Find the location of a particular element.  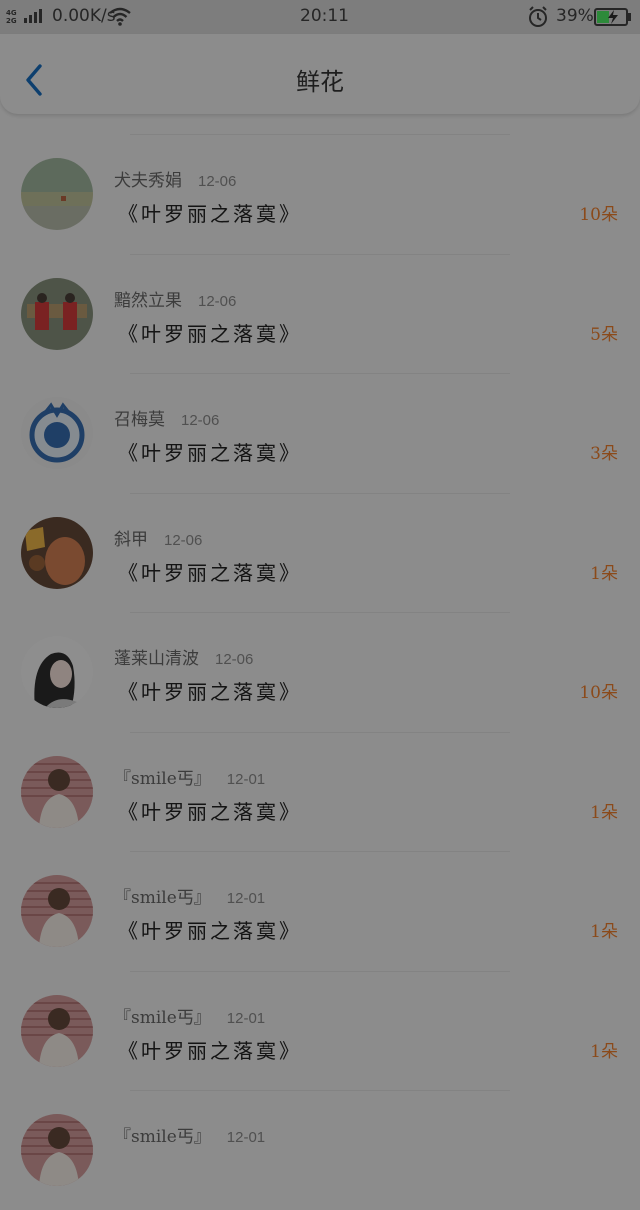

clock: 20:11 is located at coordinates (324, 16).